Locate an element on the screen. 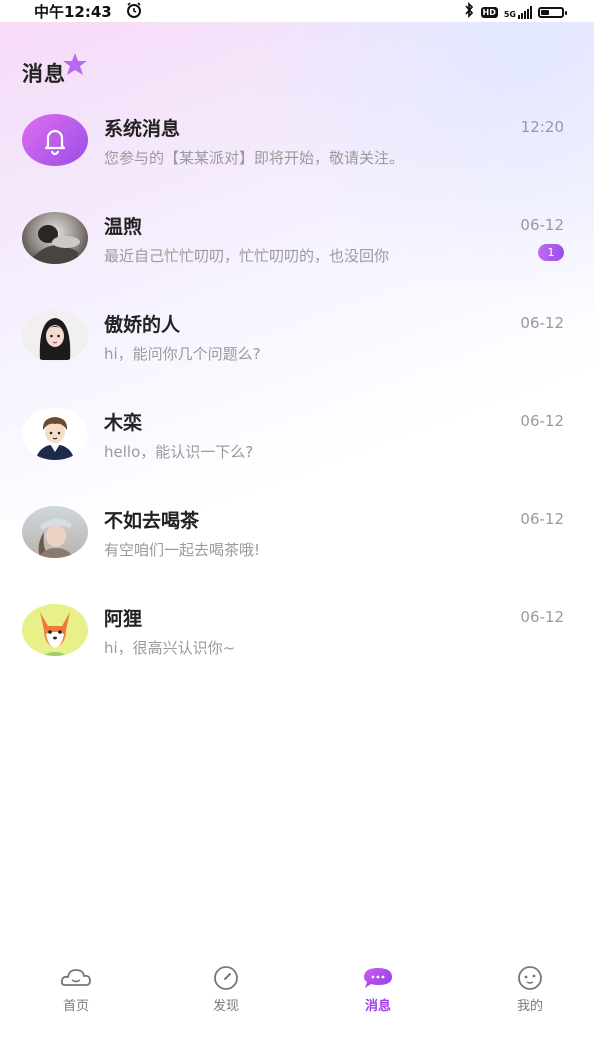 The height and width of the screenshot is (1059, 594). profile-face-icon is located at coordinates (530, 978).